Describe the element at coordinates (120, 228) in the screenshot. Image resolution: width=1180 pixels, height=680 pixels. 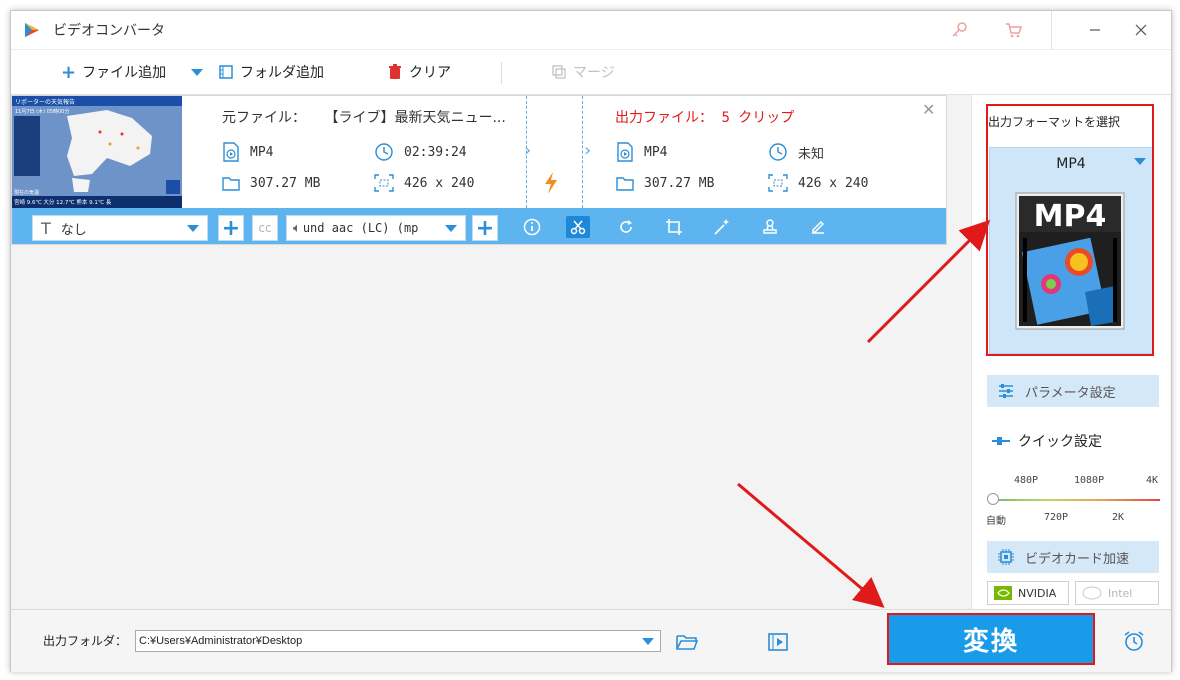
I see `subtitle-select: T なし` at that location.